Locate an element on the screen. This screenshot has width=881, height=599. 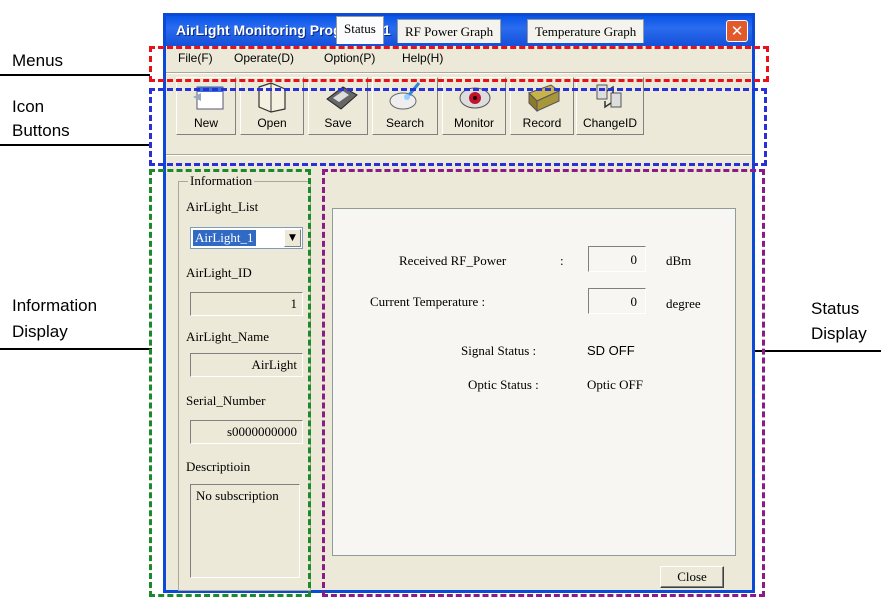
icon-buttons-annotation-line is located at coordinates (75, 145).